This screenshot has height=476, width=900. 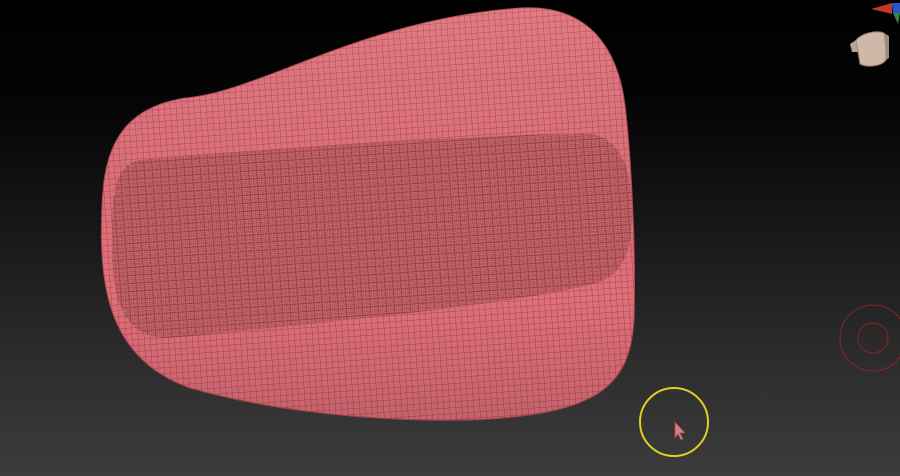 I want to click on navigation-ring, so click(x=869, y=338).